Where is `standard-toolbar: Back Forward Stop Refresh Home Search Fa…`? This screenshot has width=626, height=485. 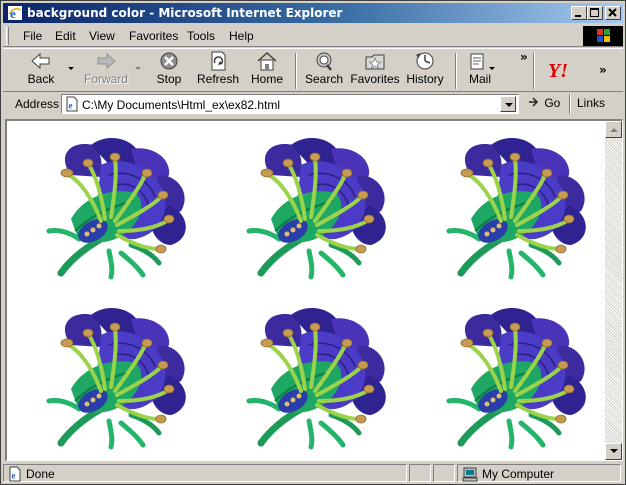
standard-toolbar: Back Forward Stop Refresh Home Search Fa… is located at coordinates (313, 70).